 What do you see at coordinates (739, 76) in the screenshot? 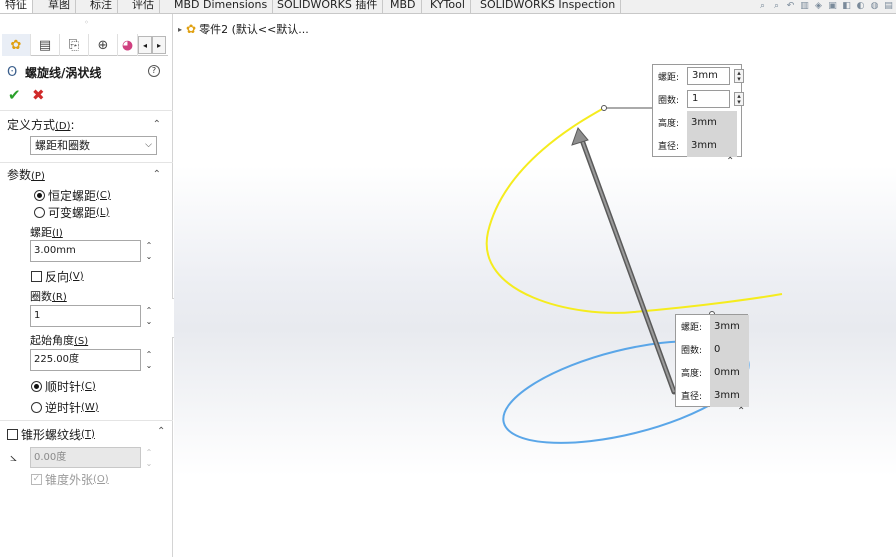
I see `callout-pitch-spinner: ▴ ▾` at bounding box center [739, 76].